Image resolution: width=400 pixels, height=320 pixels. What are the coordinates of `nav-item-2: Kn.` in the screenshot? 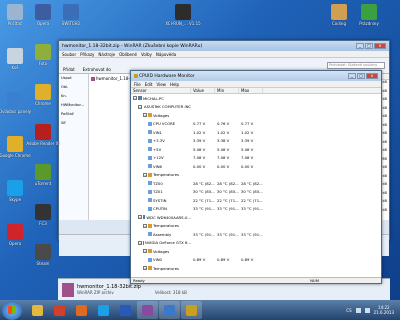 It's located at (73, 98).